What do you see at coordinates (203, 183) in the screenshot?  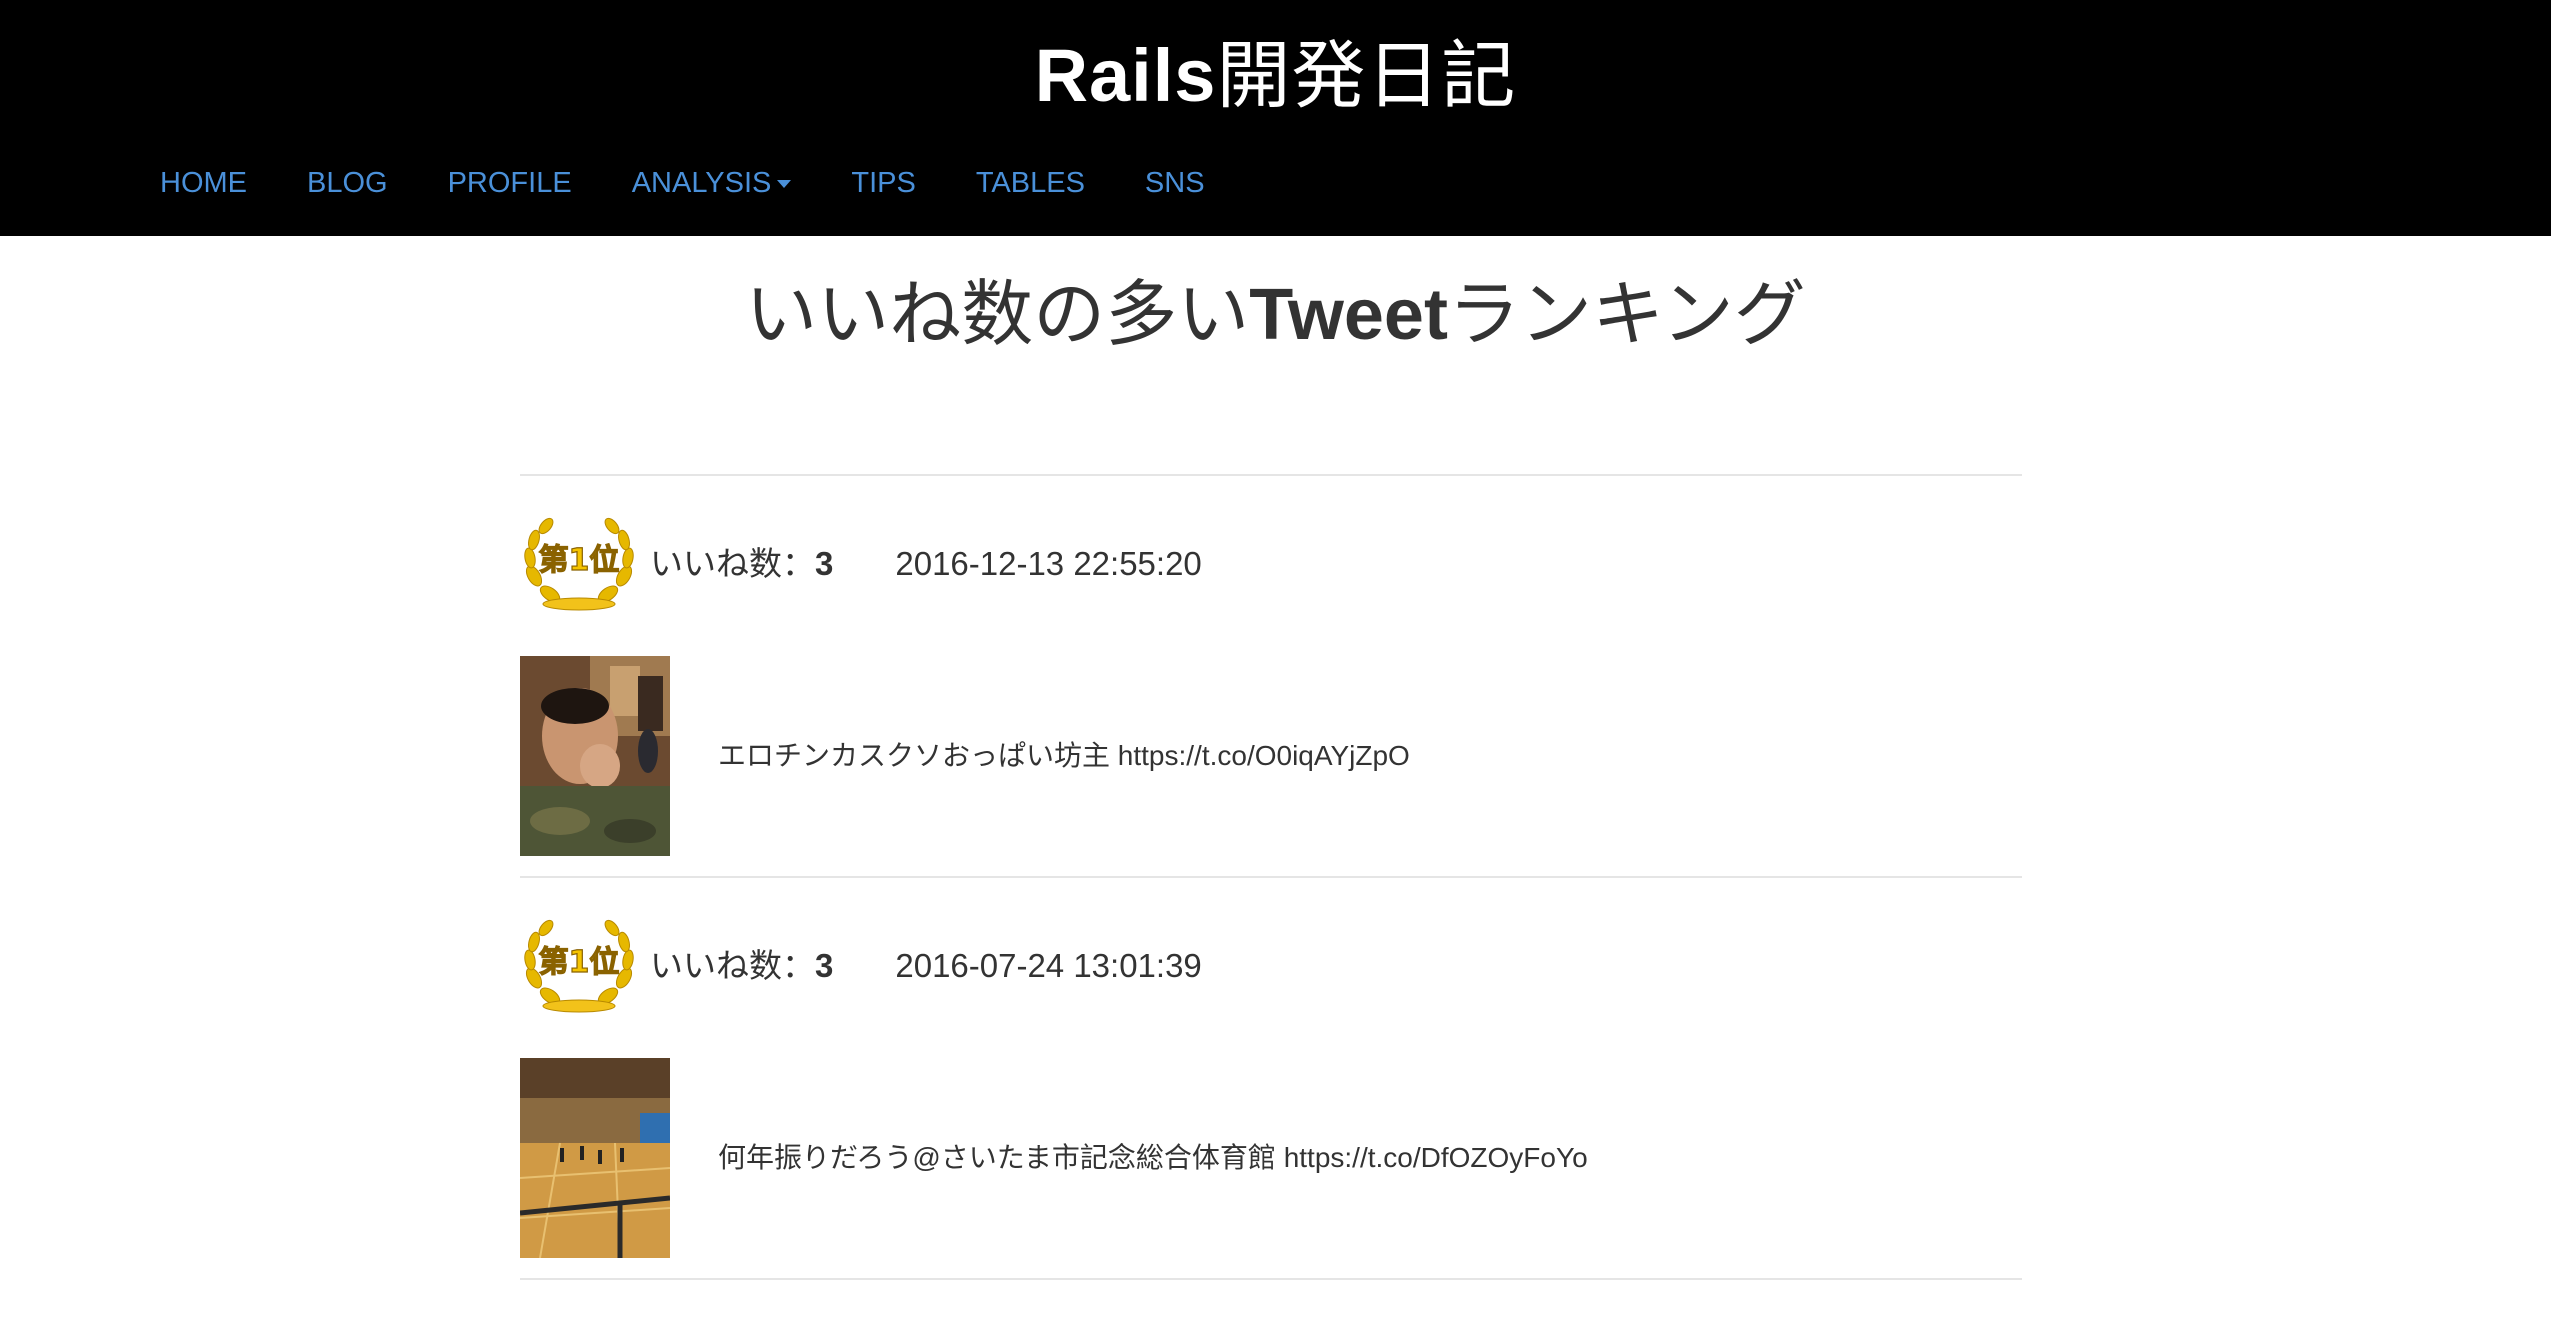 I see `nav-home: HOME` at bounding box center [203, 183].